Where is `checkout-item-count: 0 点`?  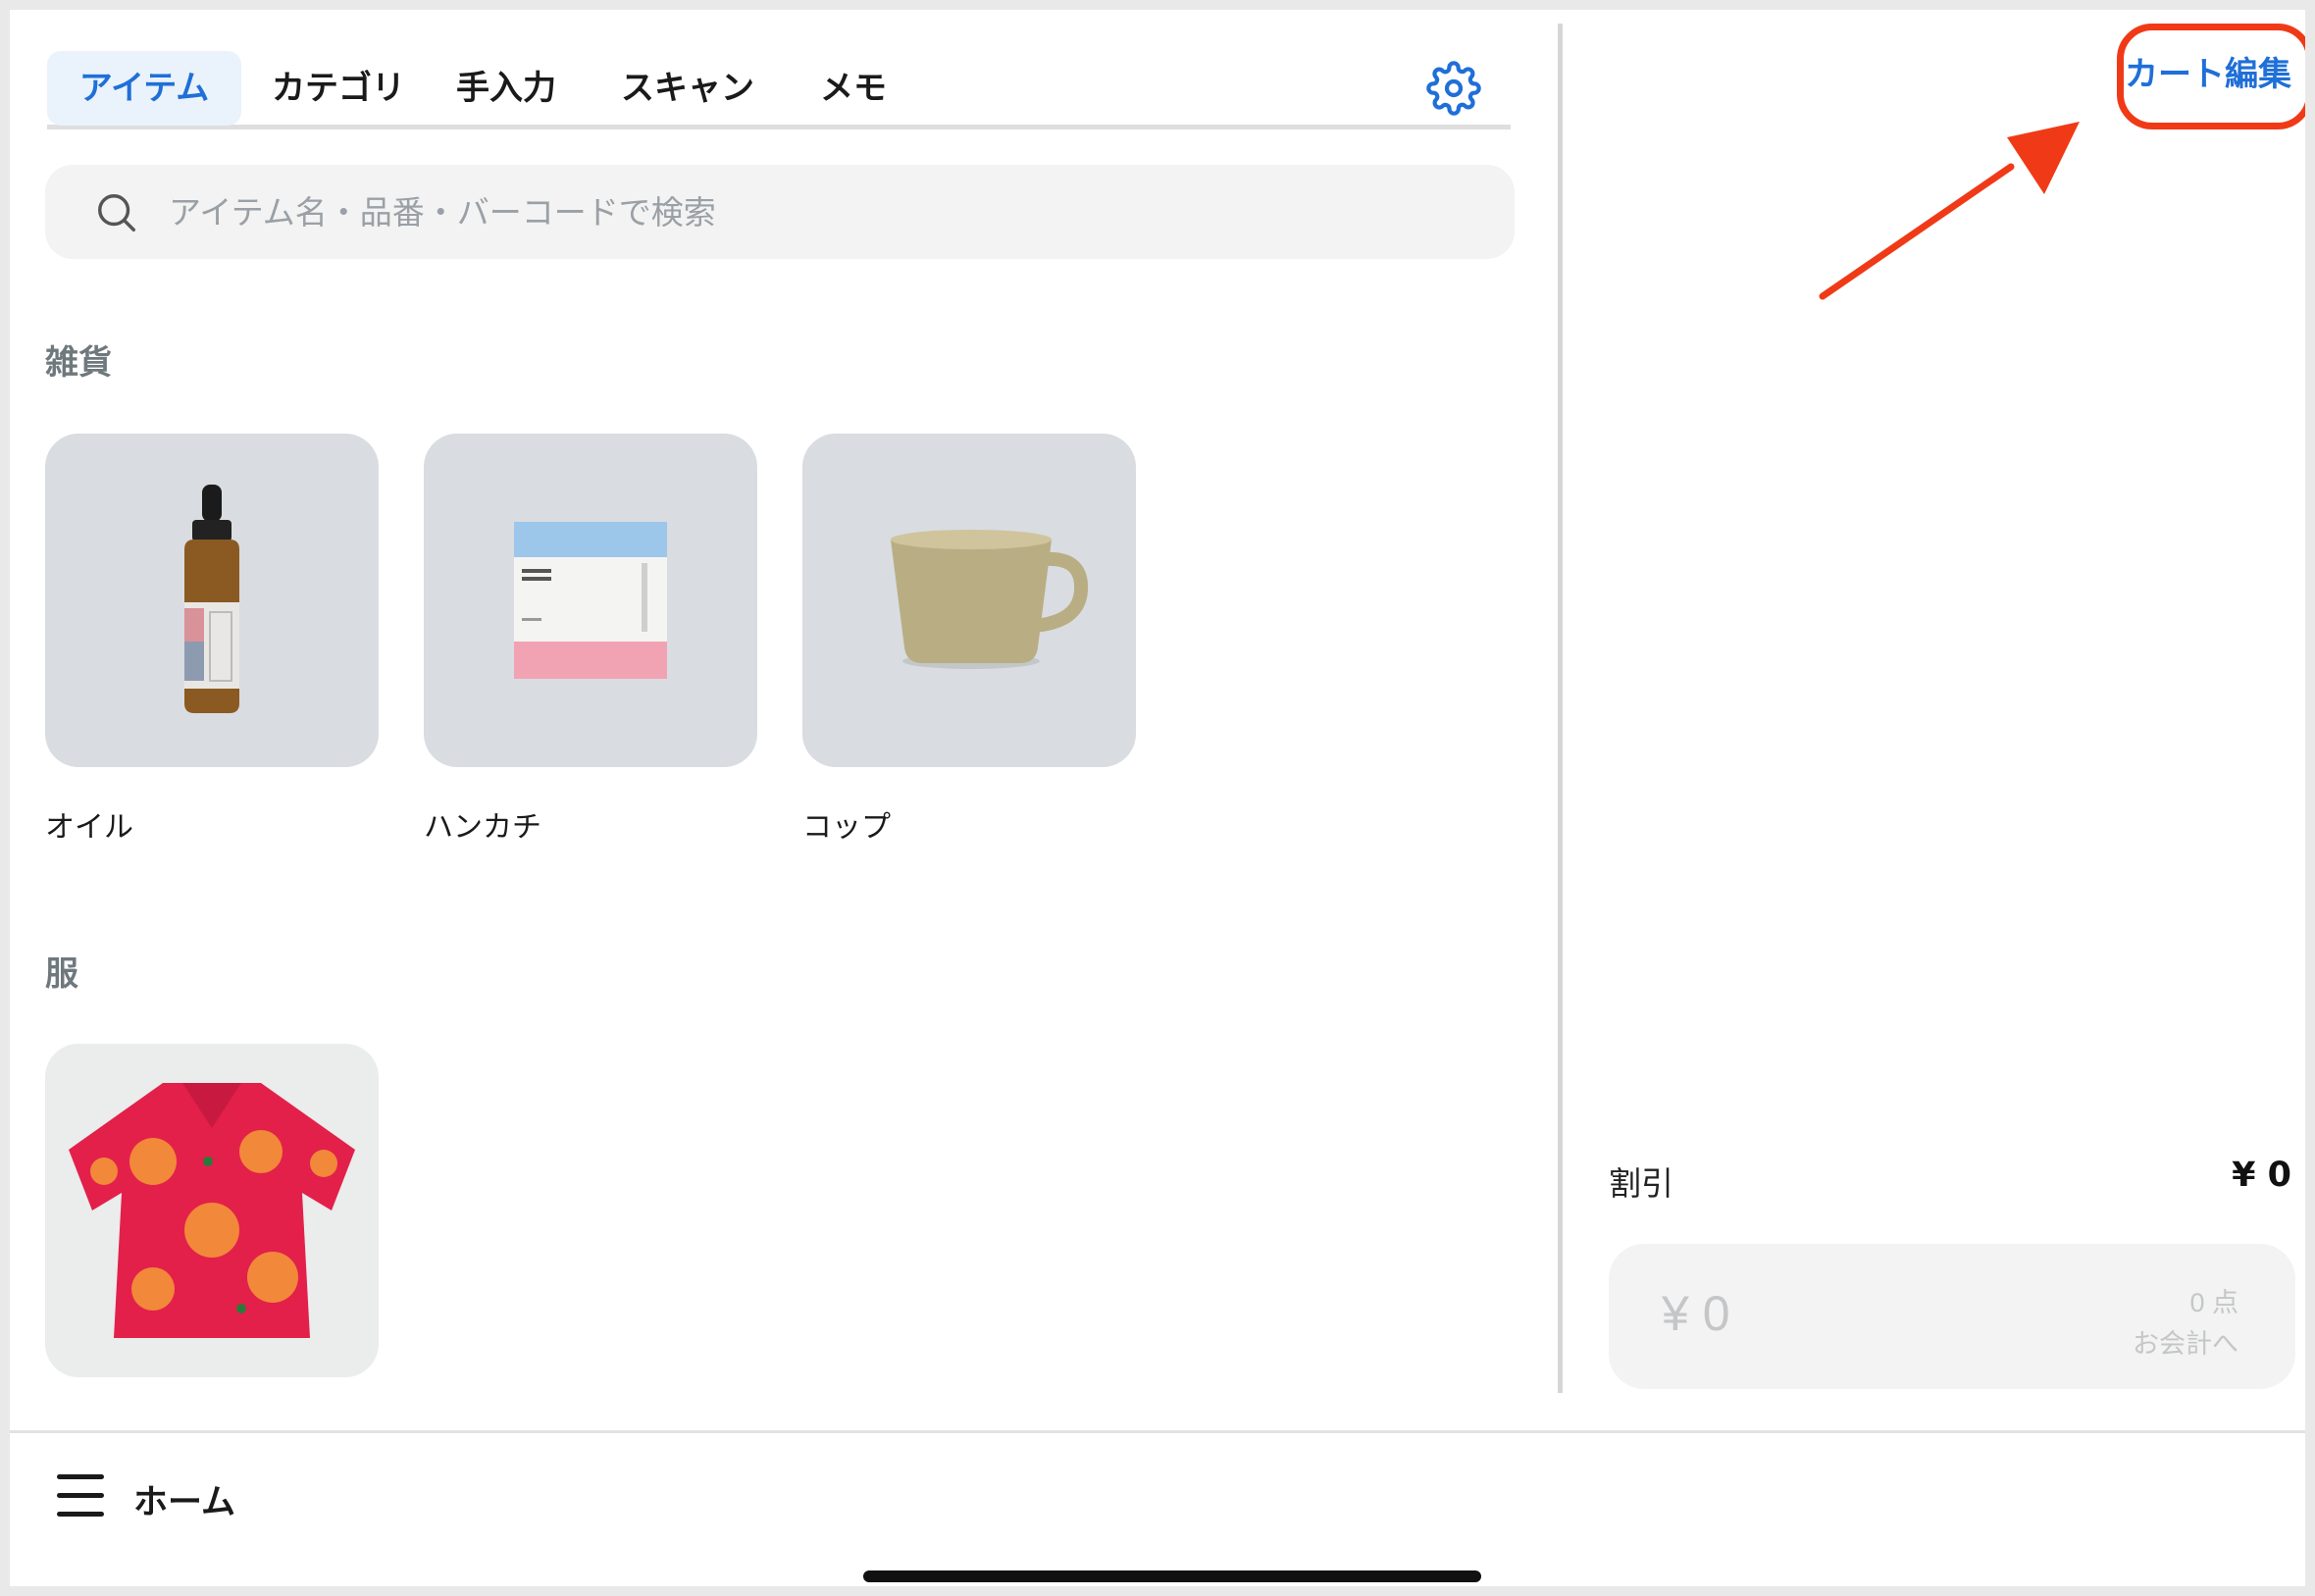 checkout-item-count: 0 点 is located at coordinates (2214, 1302).